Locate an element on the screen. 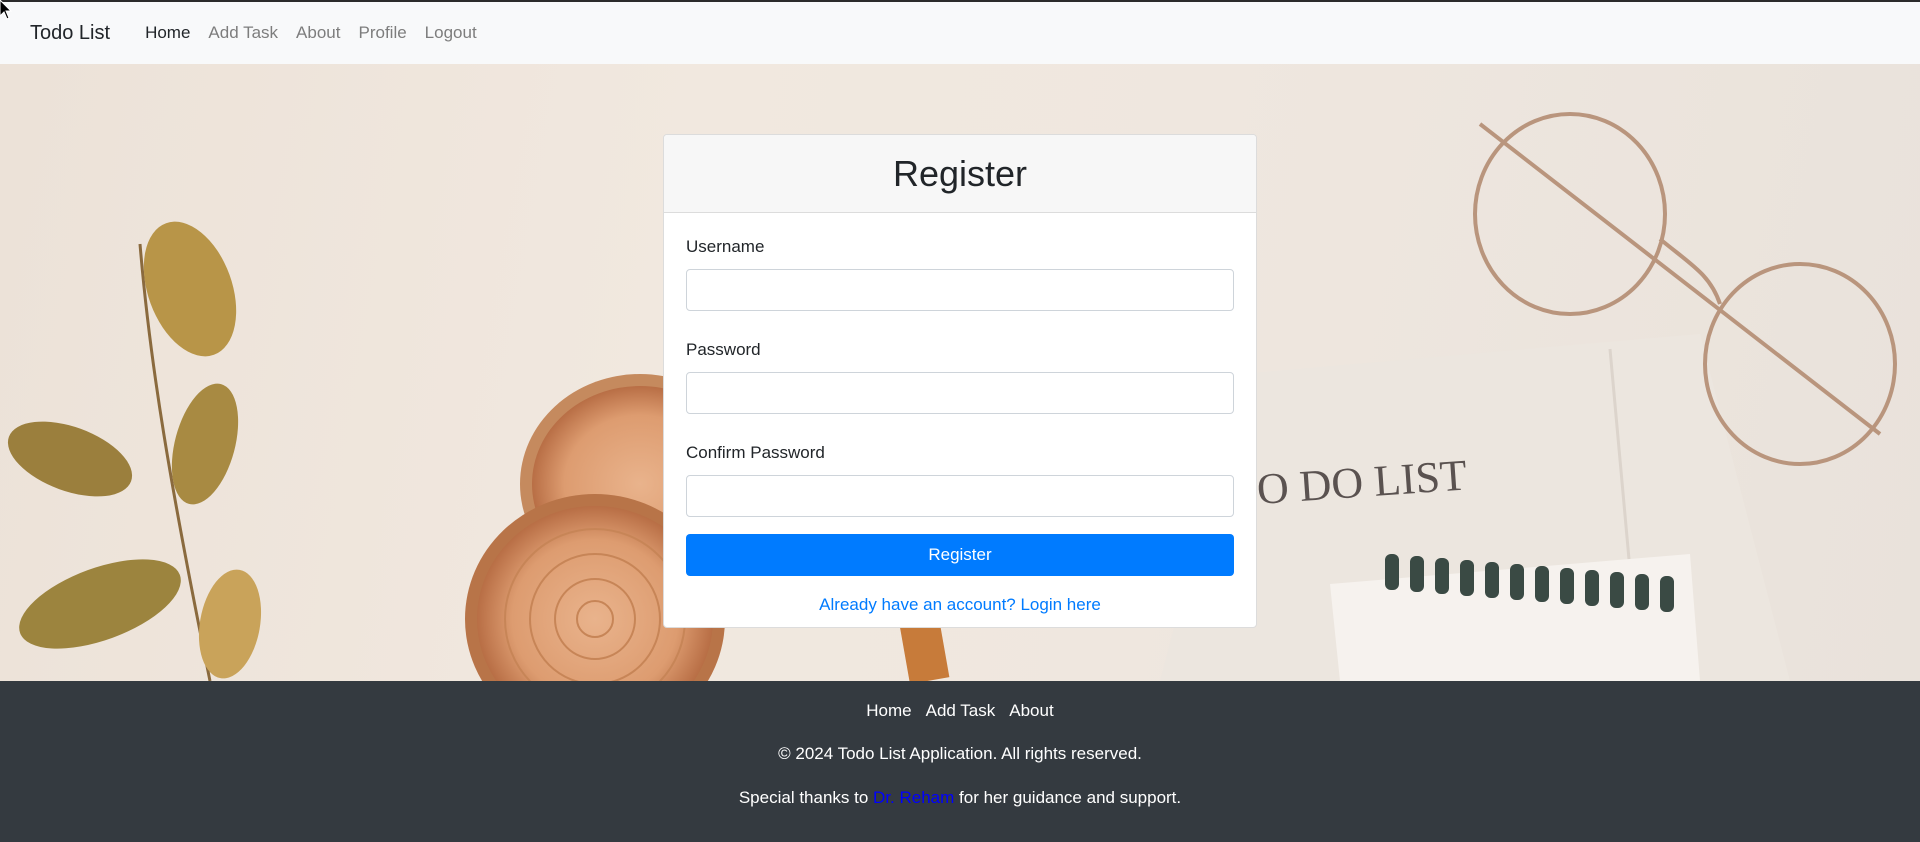 The height and width of the screenshot is (842, 1920). footer-link-home: Home is located at coordinates (888, 711).